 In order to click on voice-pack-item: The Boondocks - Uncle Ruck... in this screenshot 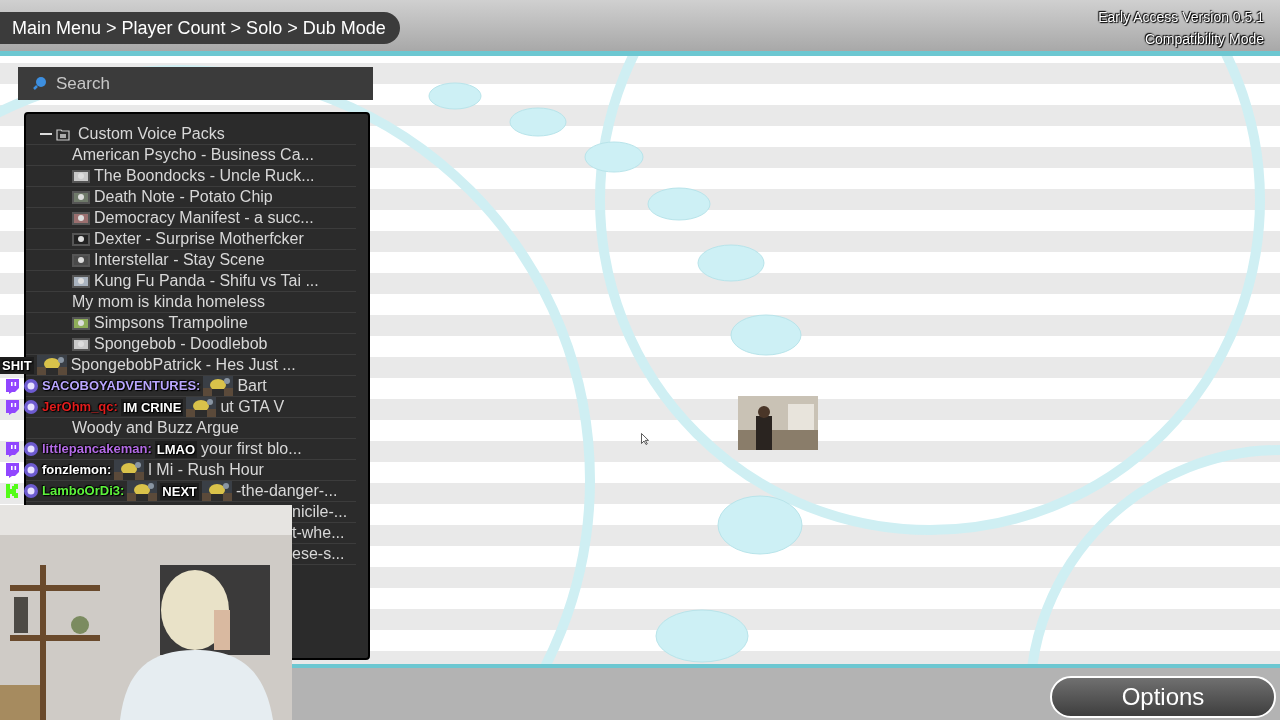, I will do `click(204, 176)`.